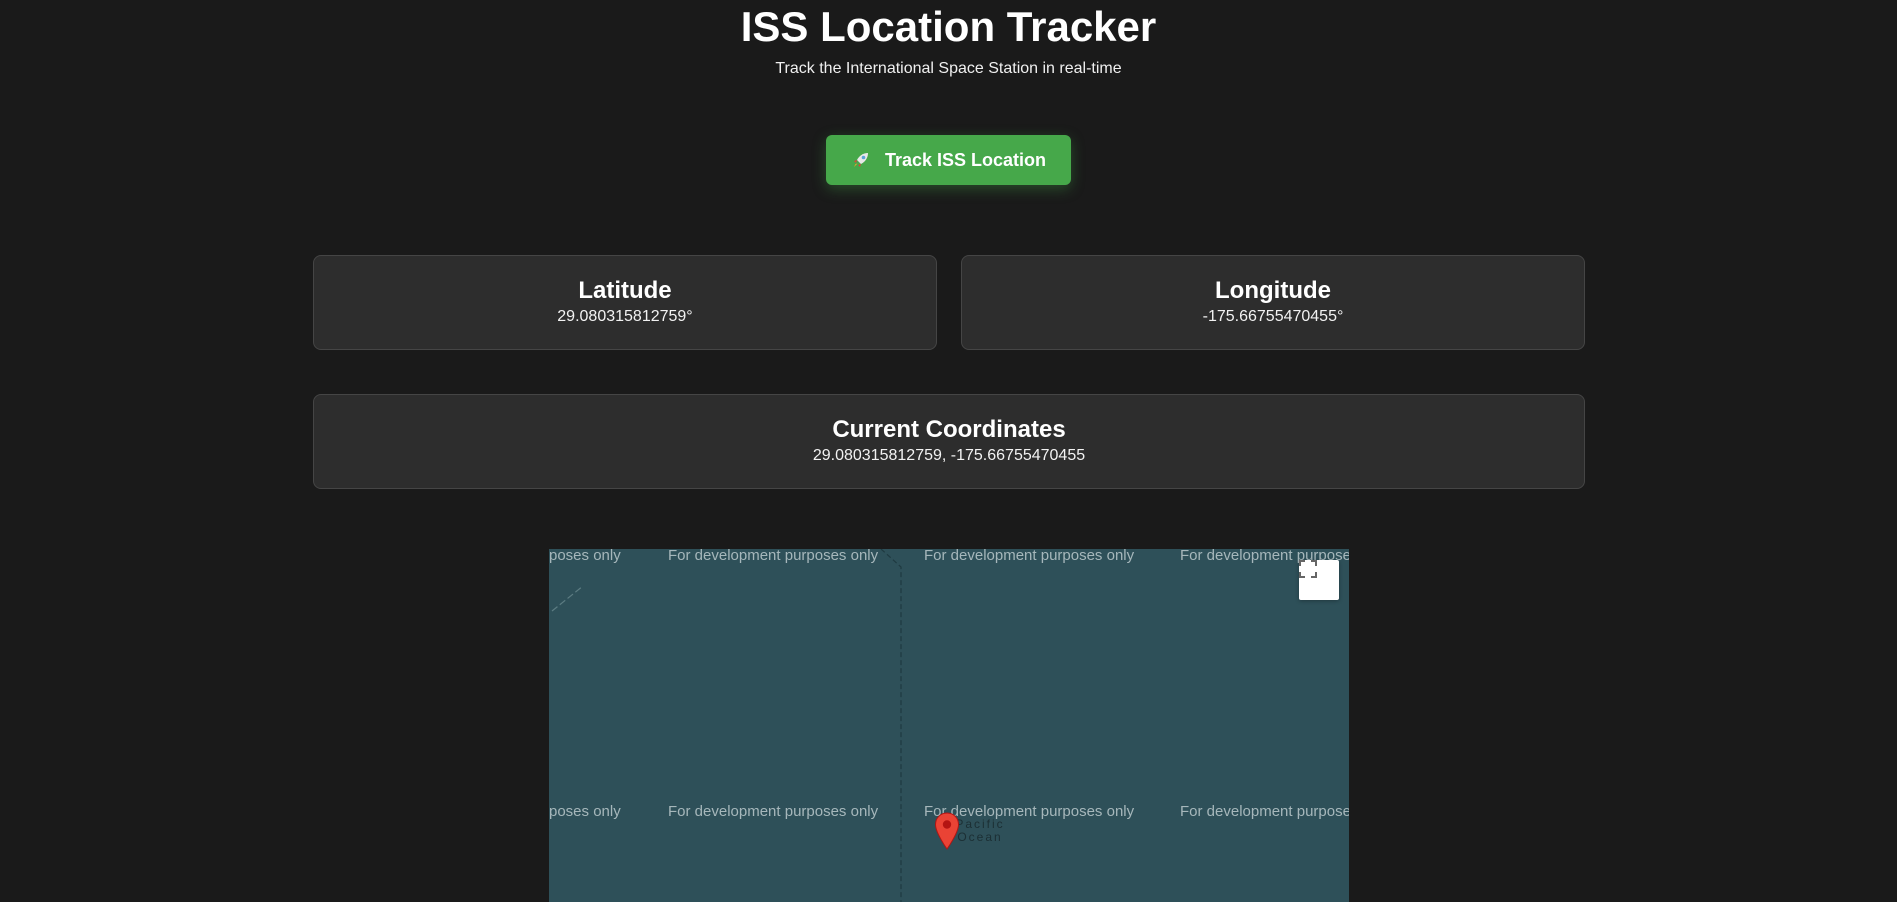 The width and height of the screenshot is (1897, 902). What do you see at coordinates (949, 455) in the screenshot?
I see `coordinates-value: 29.080315812759, -175.66755470455` at bounding box center [949, 455].